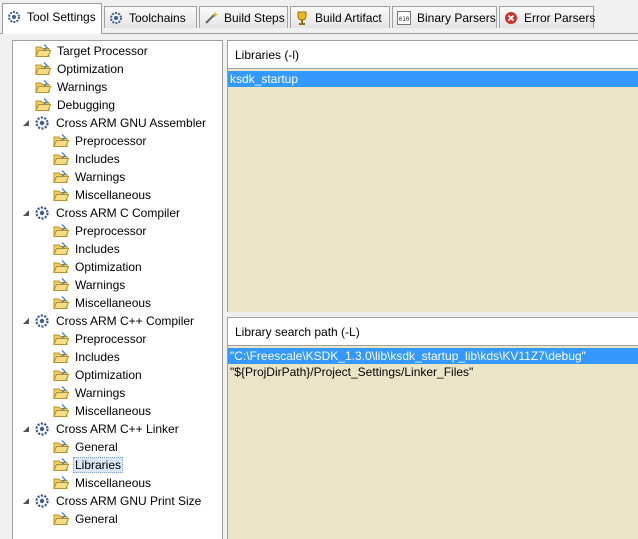  What do you see at coordinates (511, 18) in the screenshot?
I see `error-icon` at bounding box center [511, 18].